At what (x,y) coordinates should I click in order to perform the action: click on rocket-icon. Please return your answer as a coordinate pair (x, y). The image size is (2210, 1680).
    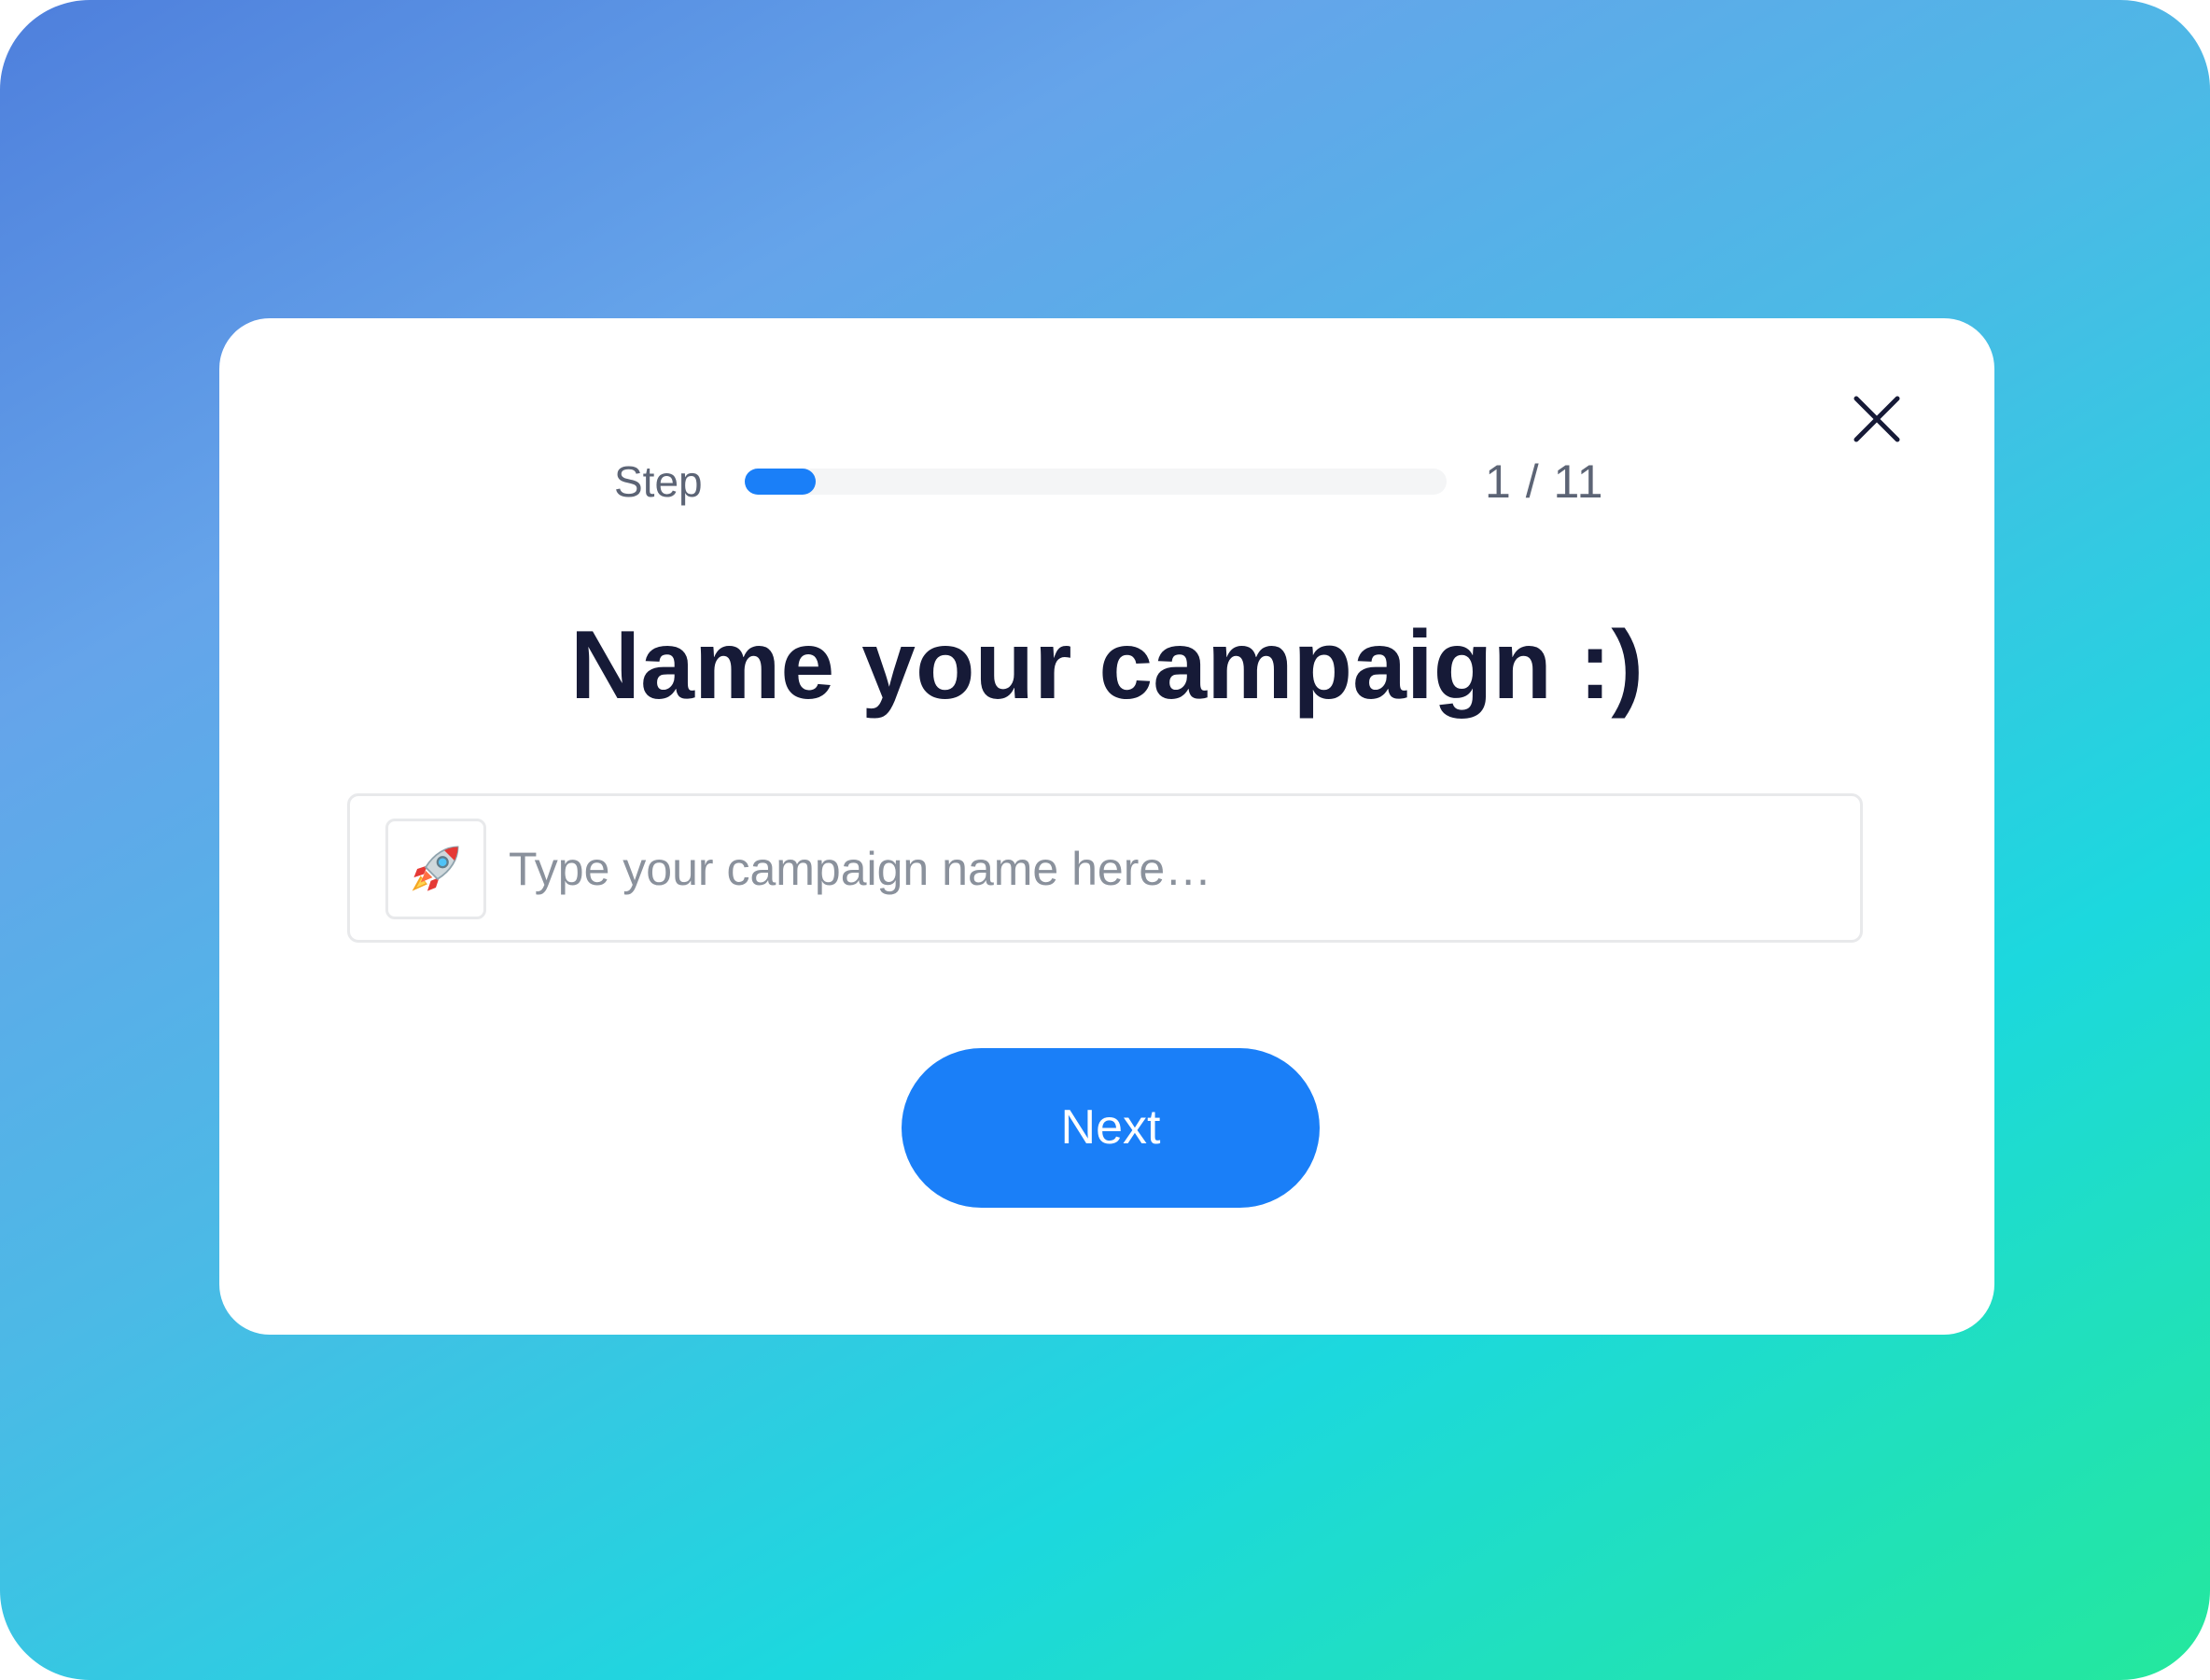
    Looking at the image, I should click on (435, 868).